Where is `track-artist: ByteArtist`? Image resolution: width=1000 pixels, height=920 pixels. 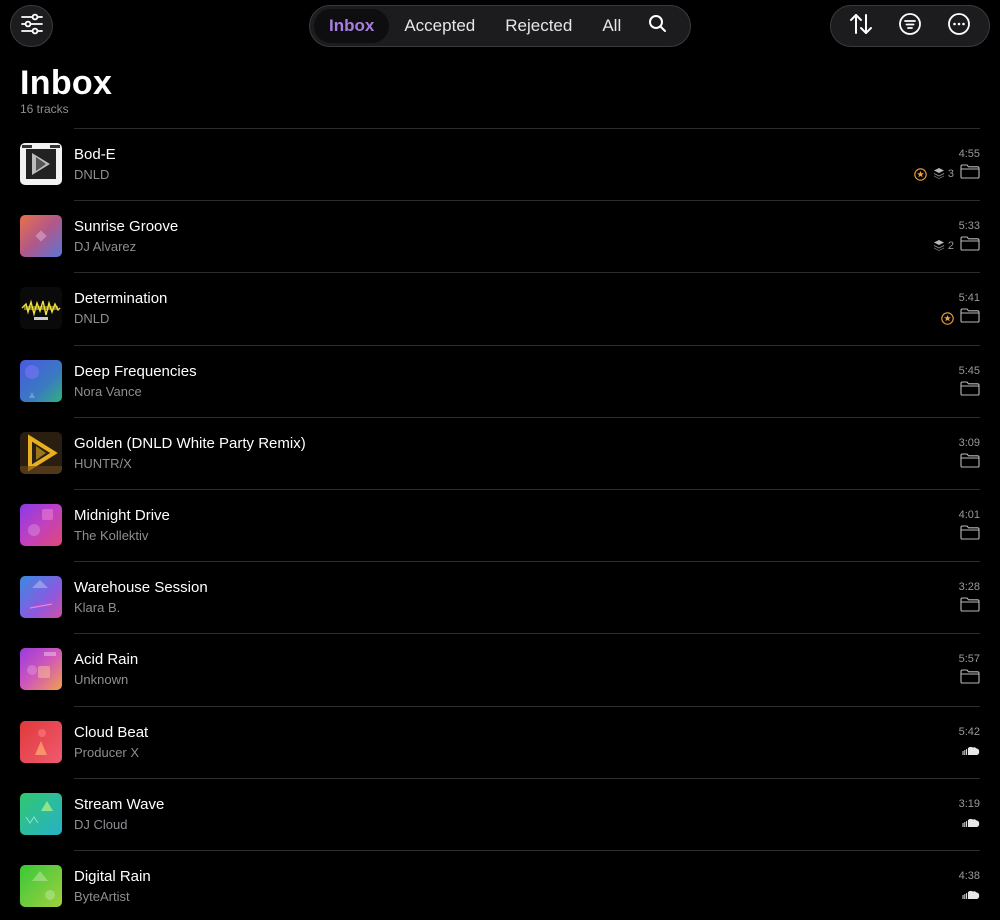 track-artist: ByteArtist is located at coordinates (102, 896).